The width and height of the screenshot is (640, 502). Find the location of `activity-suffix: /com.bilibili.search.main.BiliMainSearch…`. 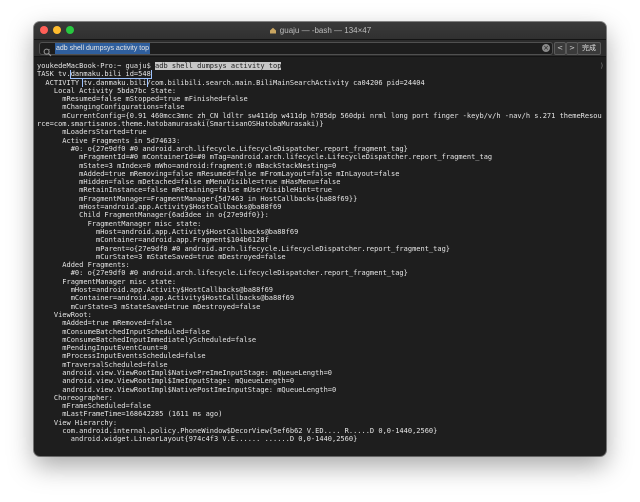

activity-suffix: /com.bilibili.search.main.BiliMainSearch… is located at coordinates (285, 82).